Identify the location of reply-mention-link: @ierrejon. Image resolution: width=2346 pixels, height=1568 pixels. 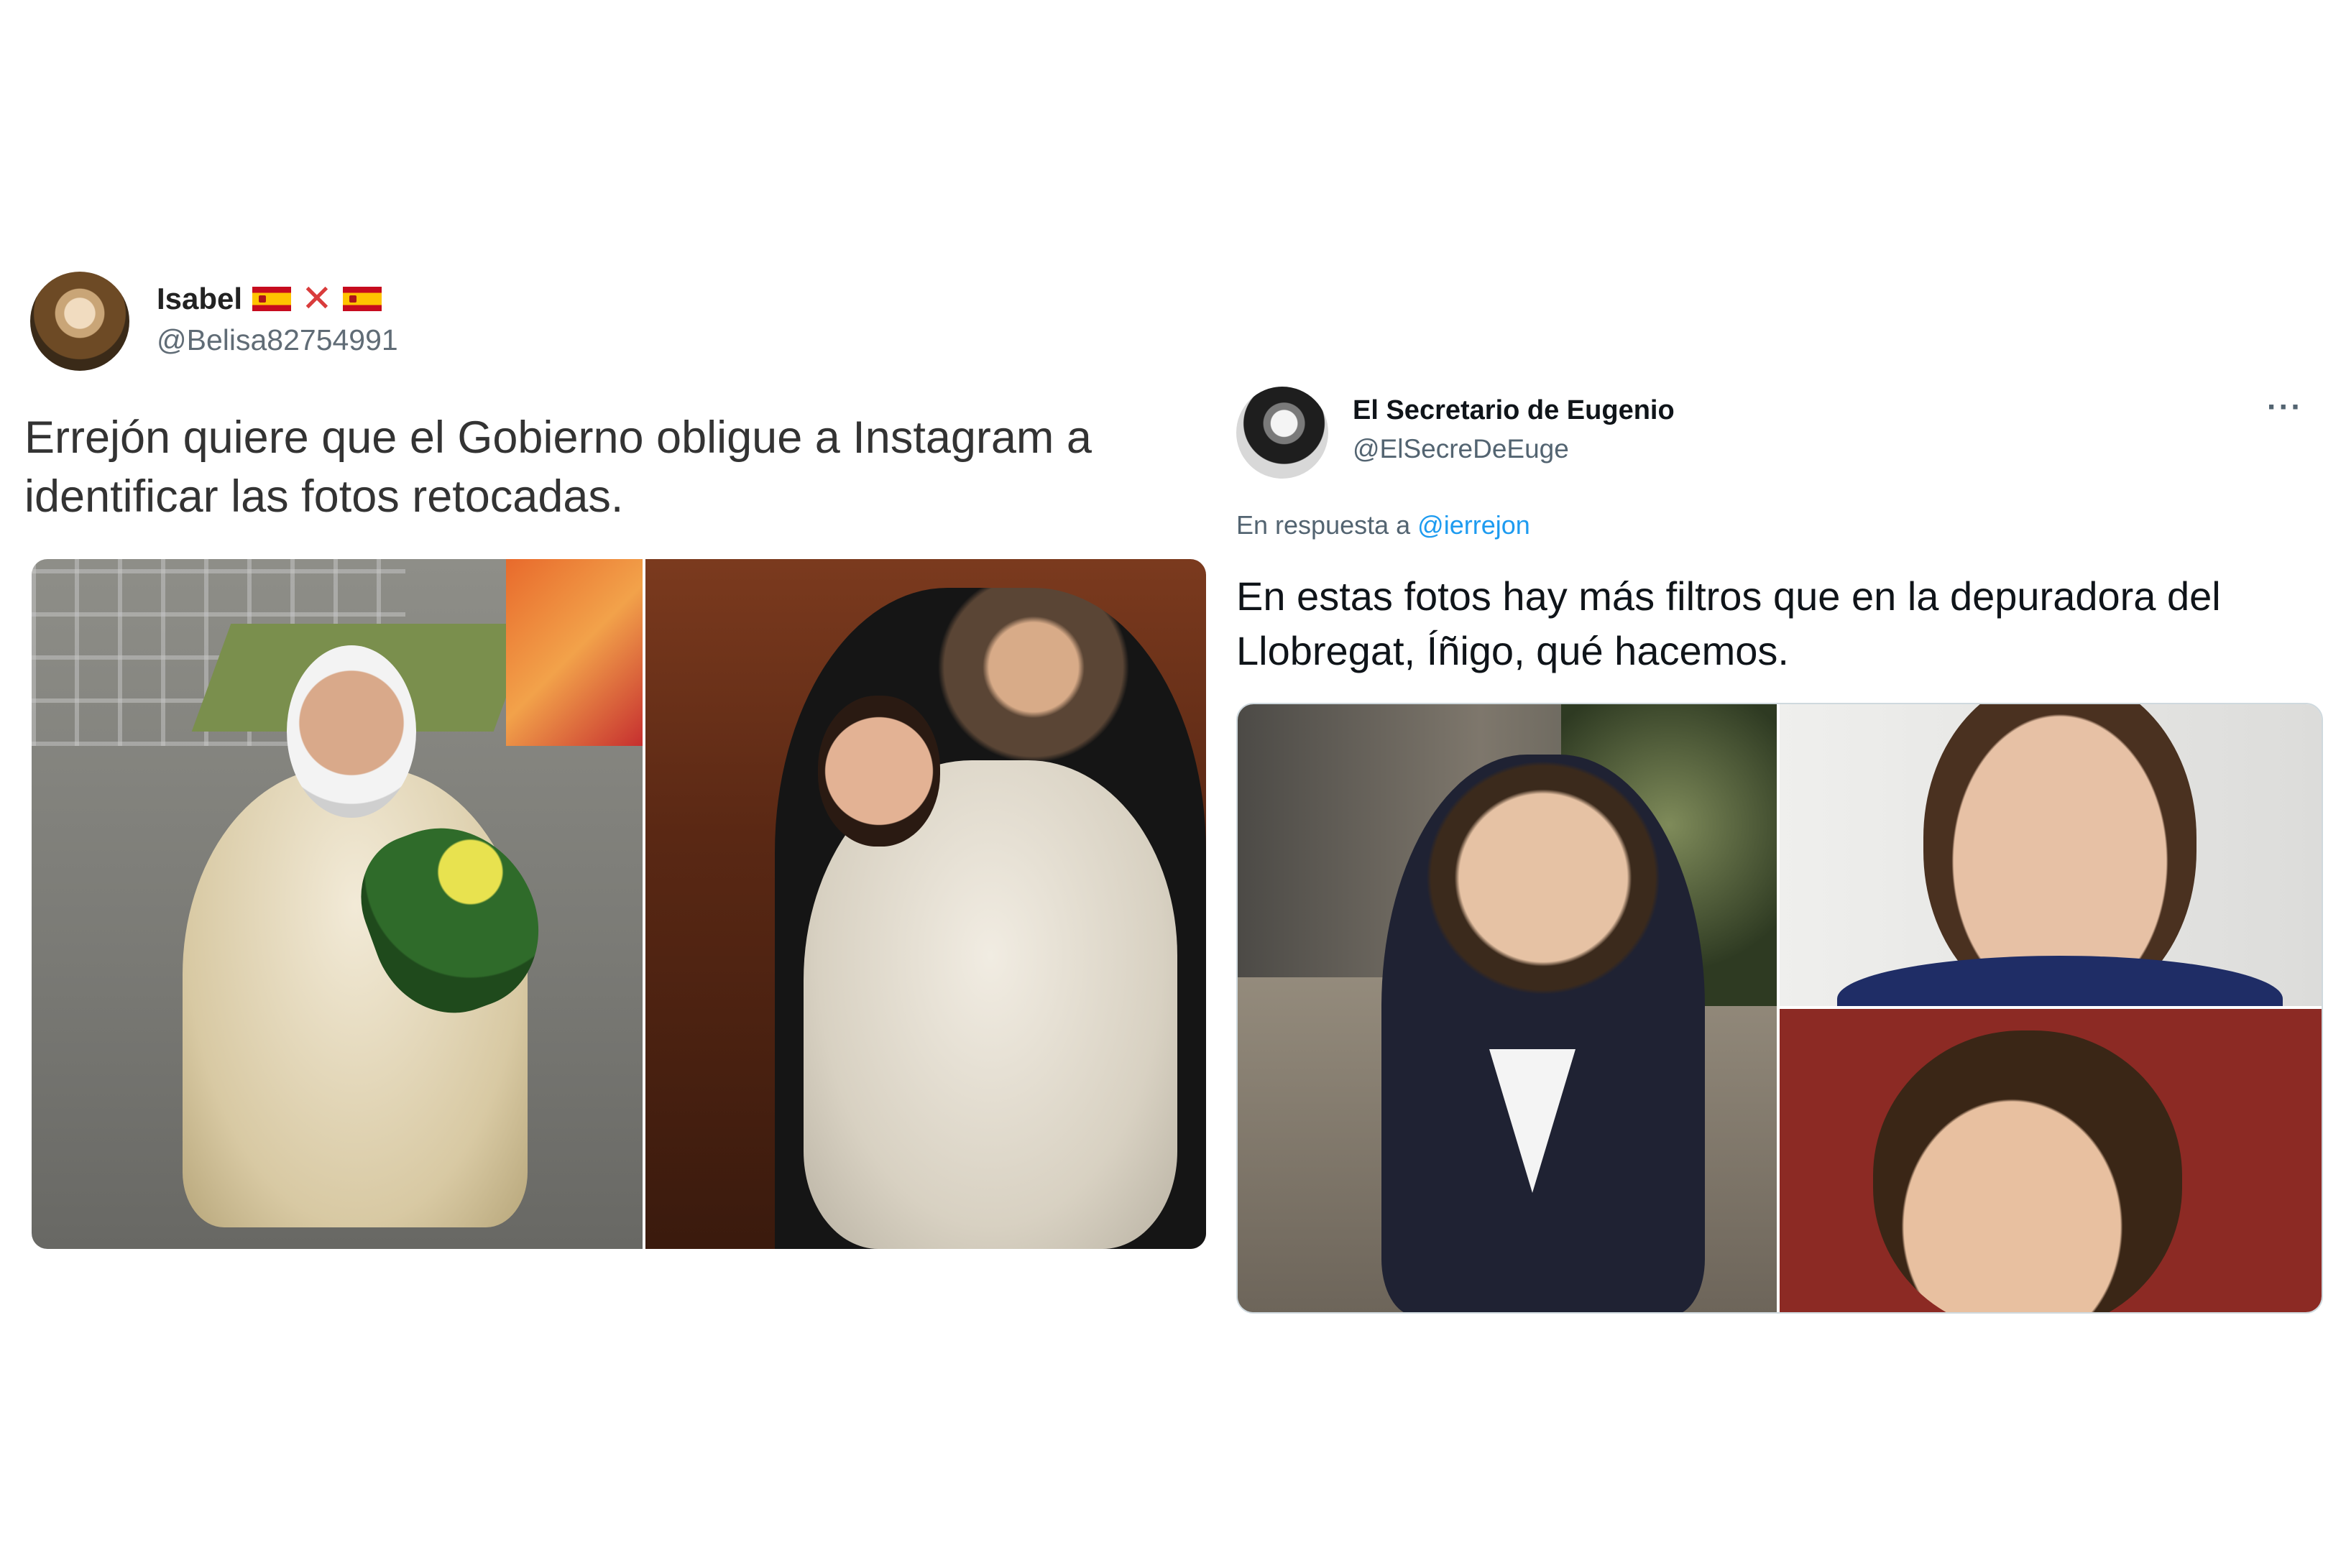
(1473, 525).